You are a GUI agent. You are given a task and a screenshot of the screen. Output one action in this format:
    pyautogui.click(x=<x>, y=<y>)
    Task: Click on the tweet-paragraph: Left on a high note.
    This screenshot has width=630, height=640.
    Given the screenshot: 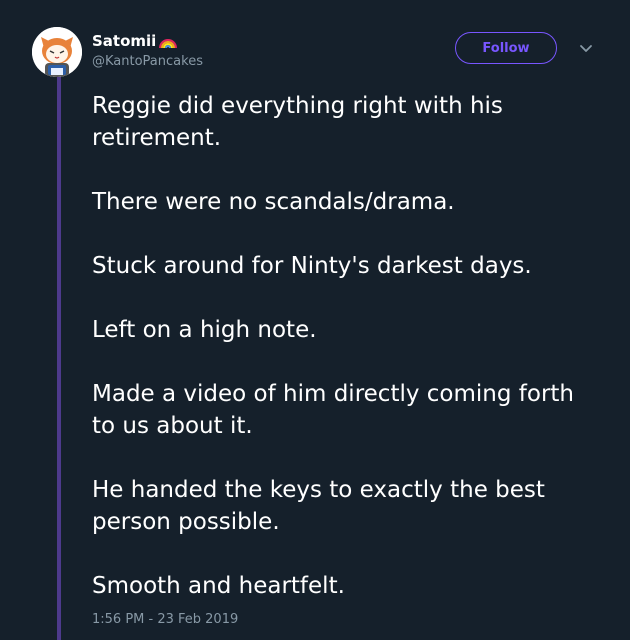 What is the action you would take?
    pyautogui.click(x=204, y=330)
    